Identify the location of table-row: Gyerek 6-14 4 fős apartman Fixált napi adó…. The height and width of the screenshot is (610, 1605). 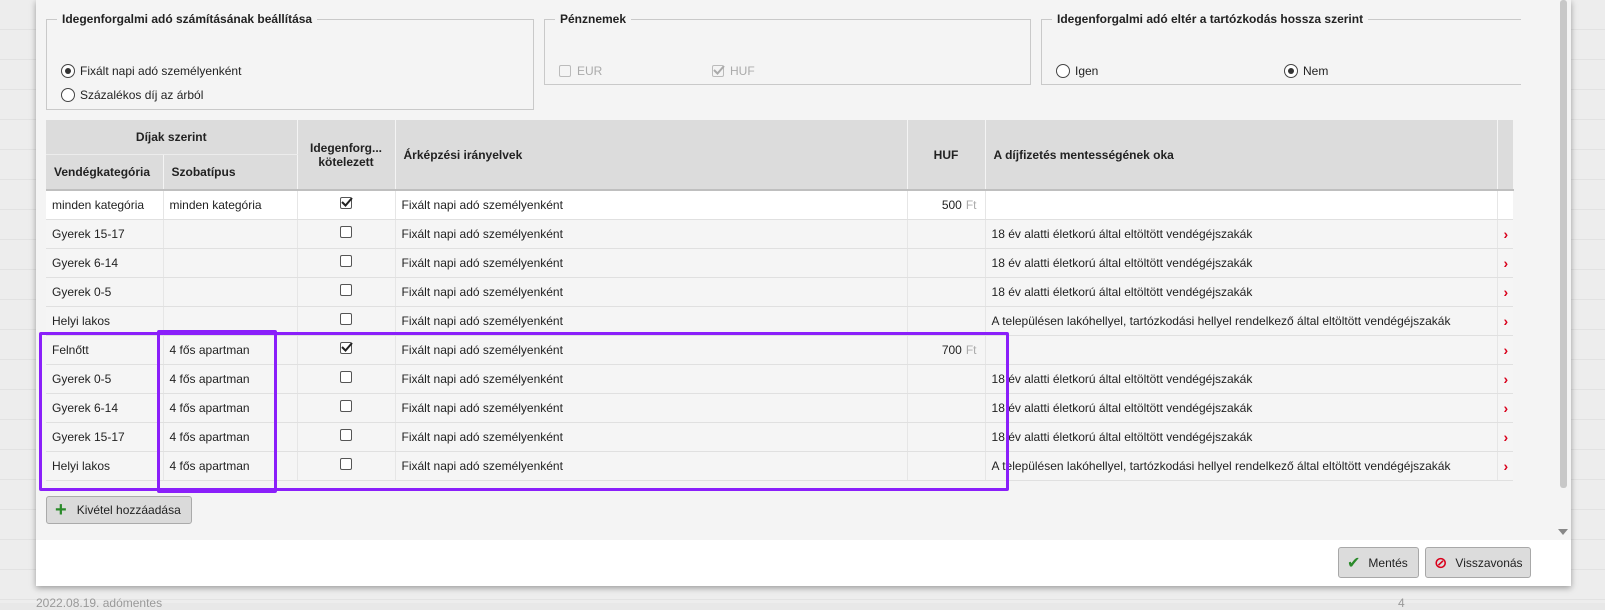
(780, 408).